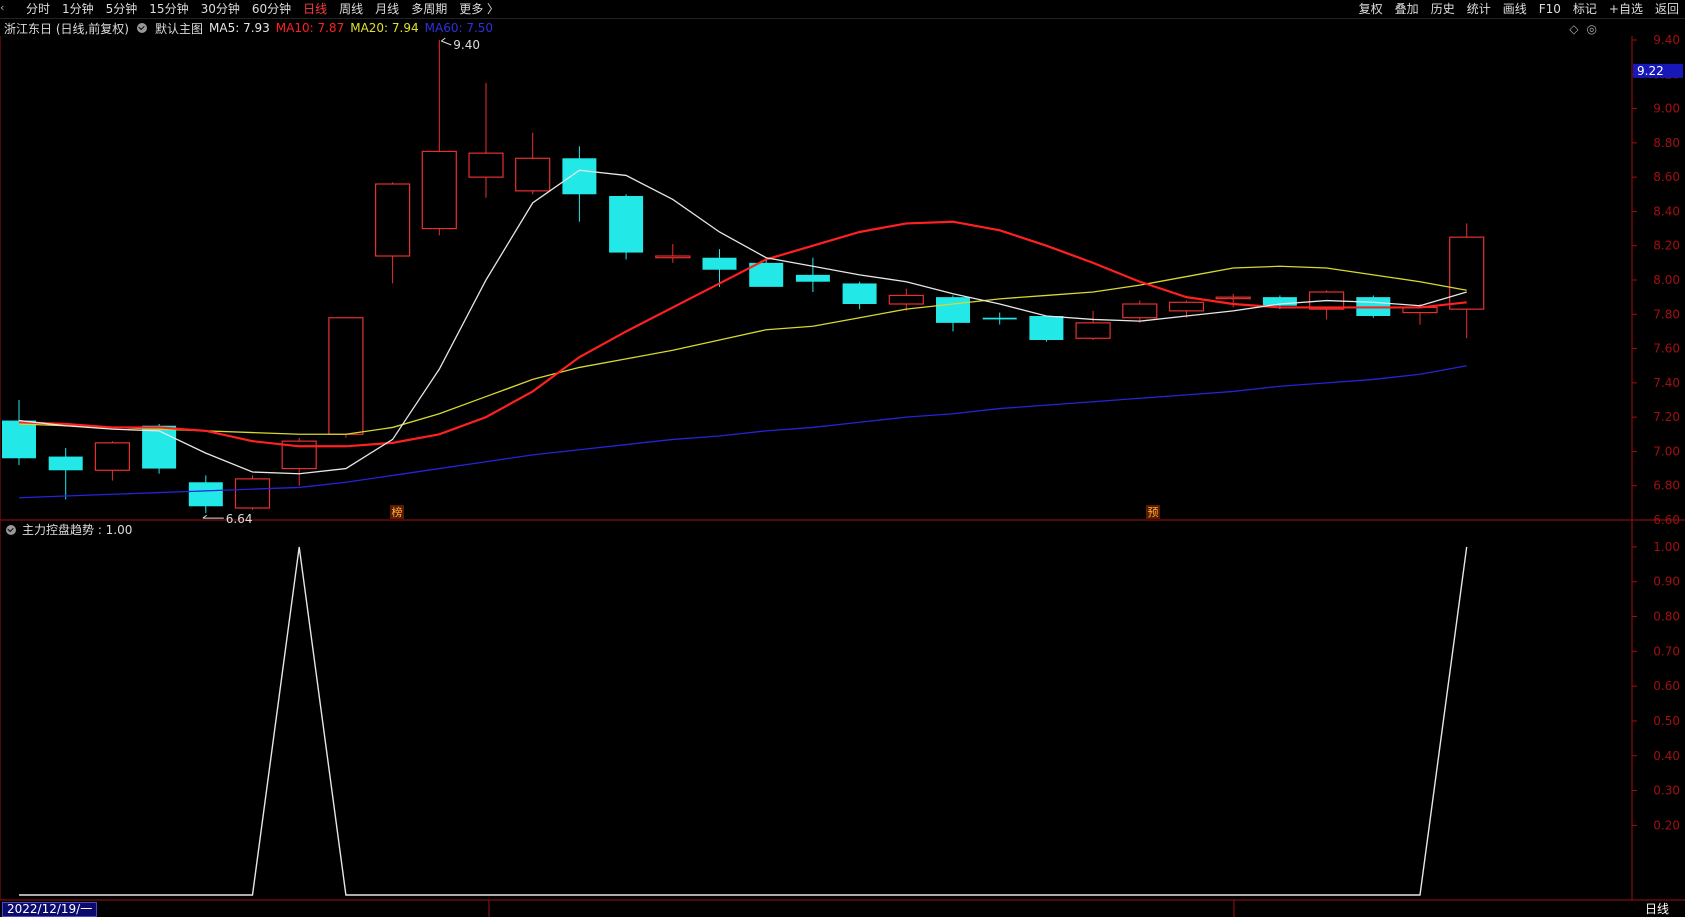  Describe the element at coordinates (1666, 582) in the screenshot. I see `indicator-tick-label: 0.90` at that location.